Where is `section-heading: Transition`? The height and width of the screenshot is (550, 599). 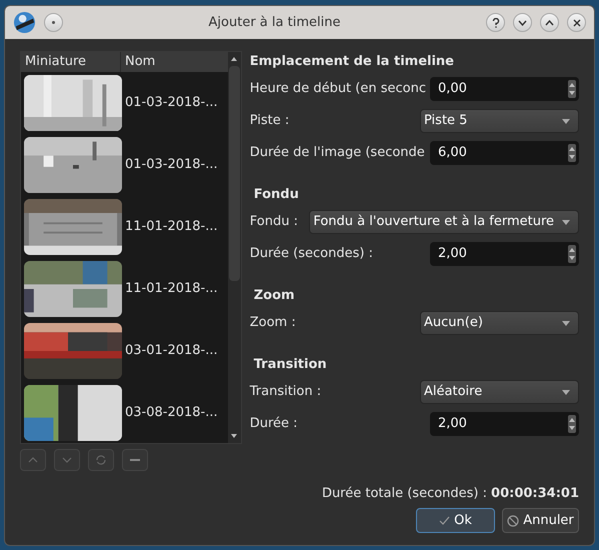 section-heading: Transition is located at coordinates (290, 365).